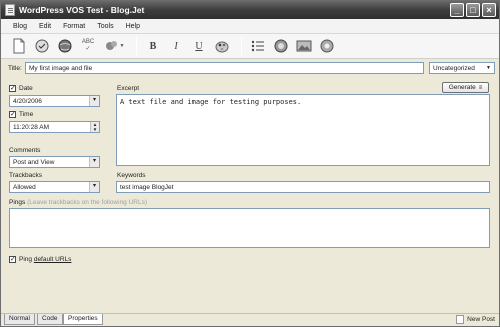  I want to click on date-checkbox: ✓, so click(12, 88).